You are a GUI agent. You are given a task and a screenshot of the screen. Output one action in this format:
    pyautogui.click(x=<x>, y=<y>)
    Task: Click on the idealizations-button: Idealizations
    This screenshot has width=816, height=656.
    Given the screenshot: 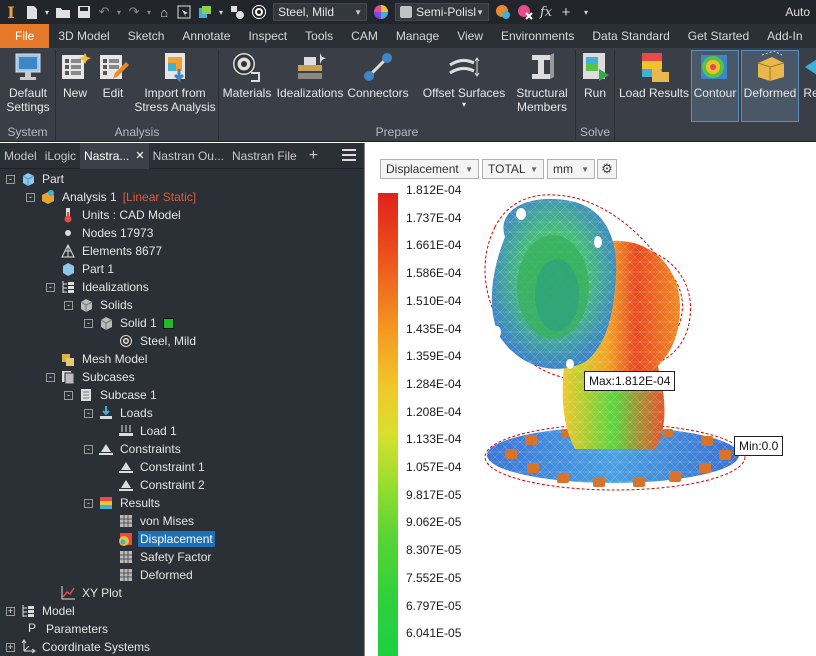 What is the action you would take?
    pyautogui.click(x=310, y=75)
    